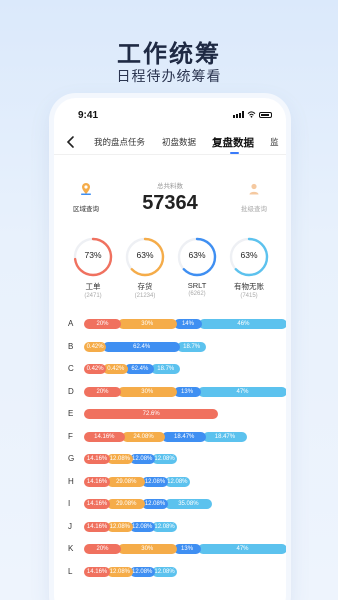 The width and height of the screenshot is (338, 600). Describe the element at coordinates (225, 436) in the screenshot. I see `bar-segment: 18.47%` at that location.